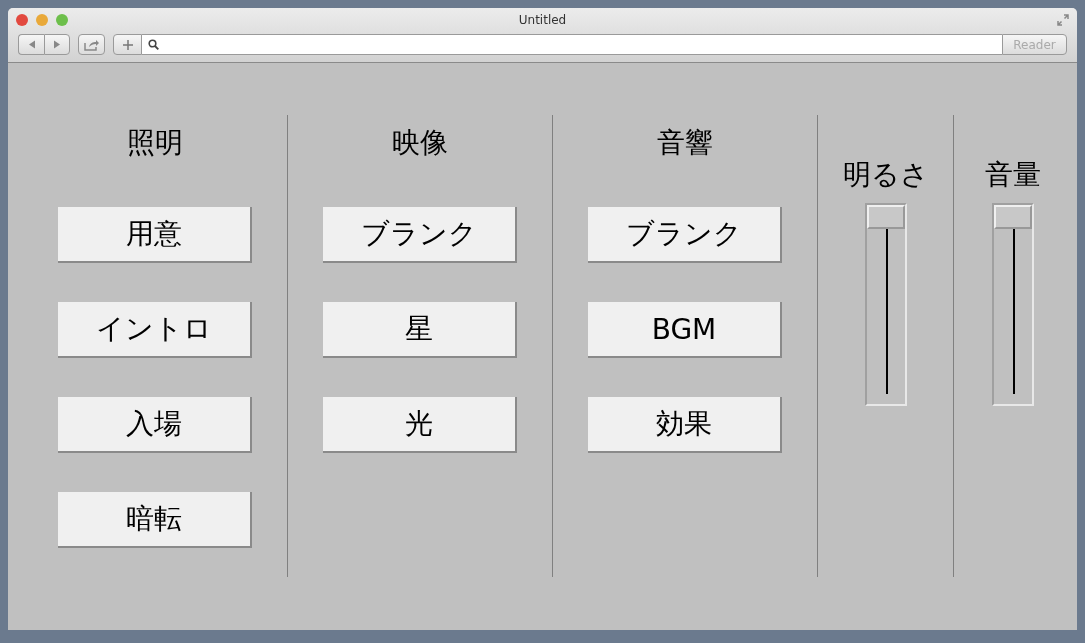  I want to click on forward-button, so click(57, 44).